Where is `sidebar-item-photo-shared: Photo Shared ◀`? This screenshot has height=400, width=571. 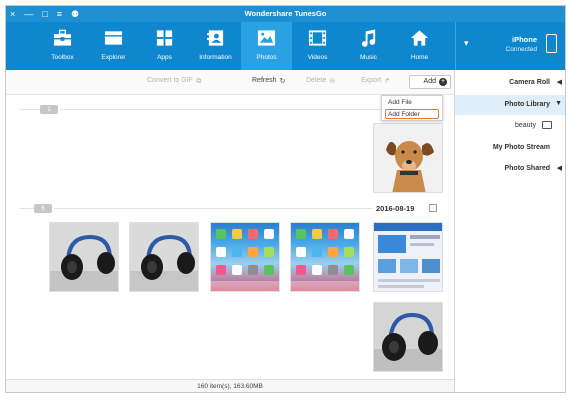
sidebar-item-photo-shared: Photo Shared ◀ is located at coordinates (510, 169).